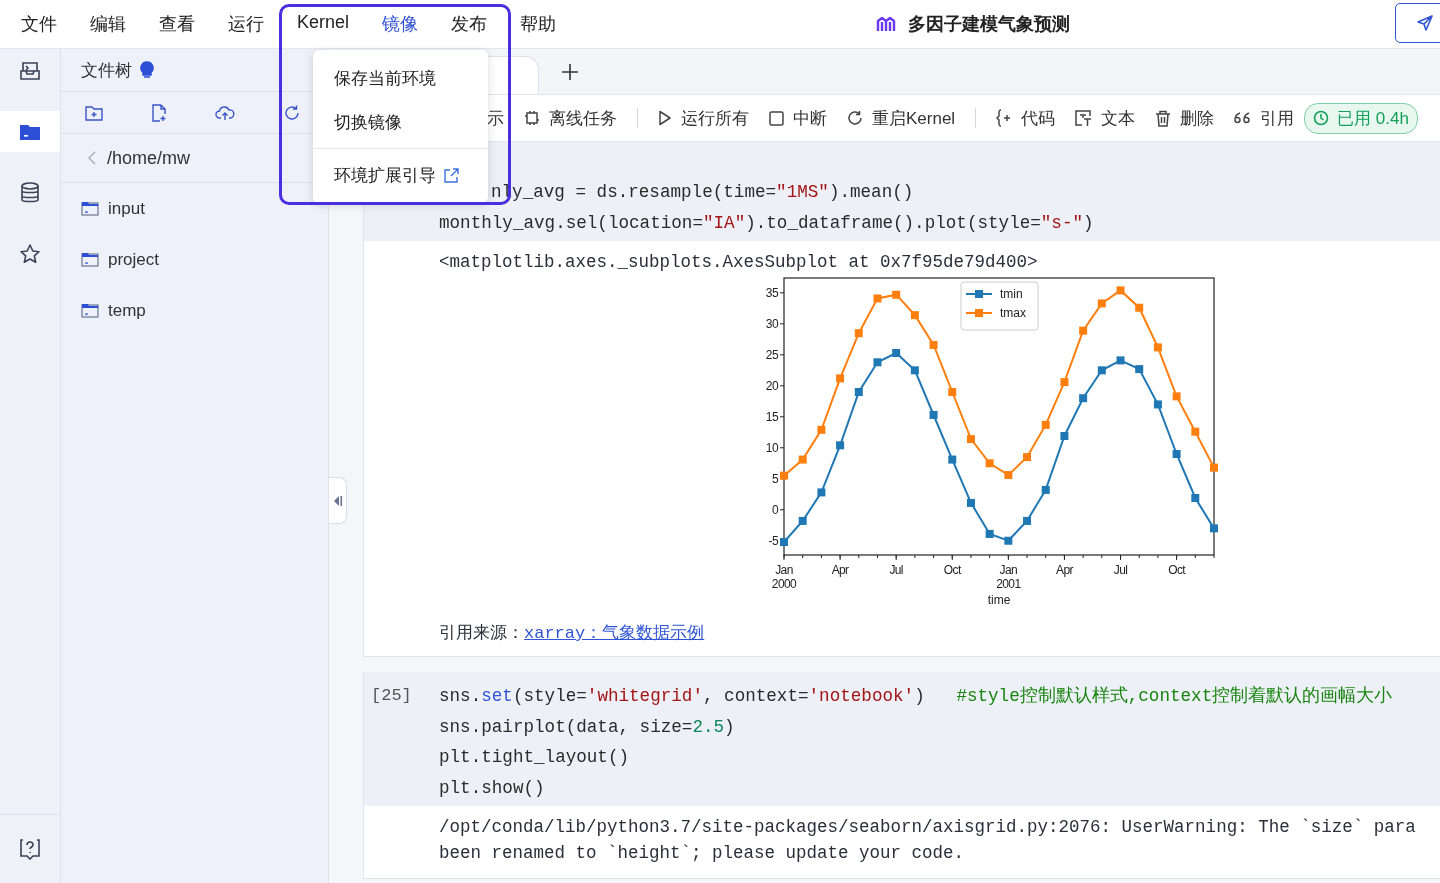  I want to click on legend-label: tmin, so click(1011, 294).